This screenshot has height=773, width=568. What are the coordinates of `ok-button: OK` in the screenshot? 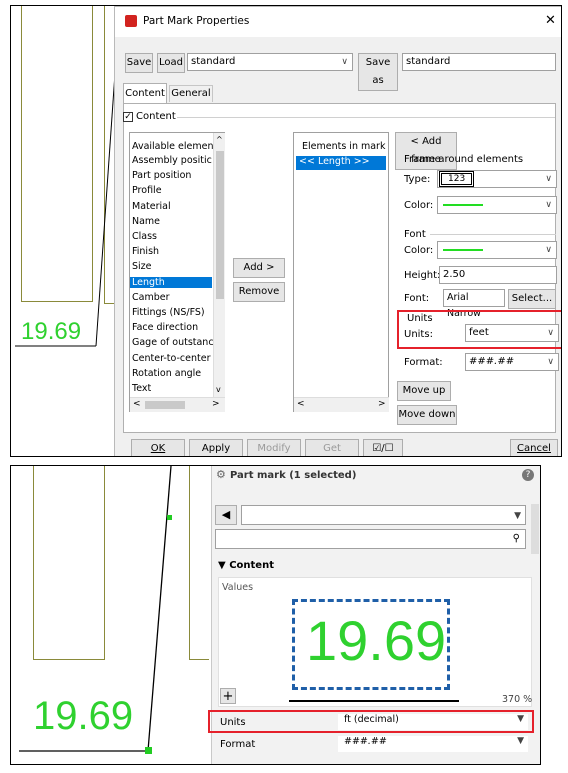 It's located at (158, 447).